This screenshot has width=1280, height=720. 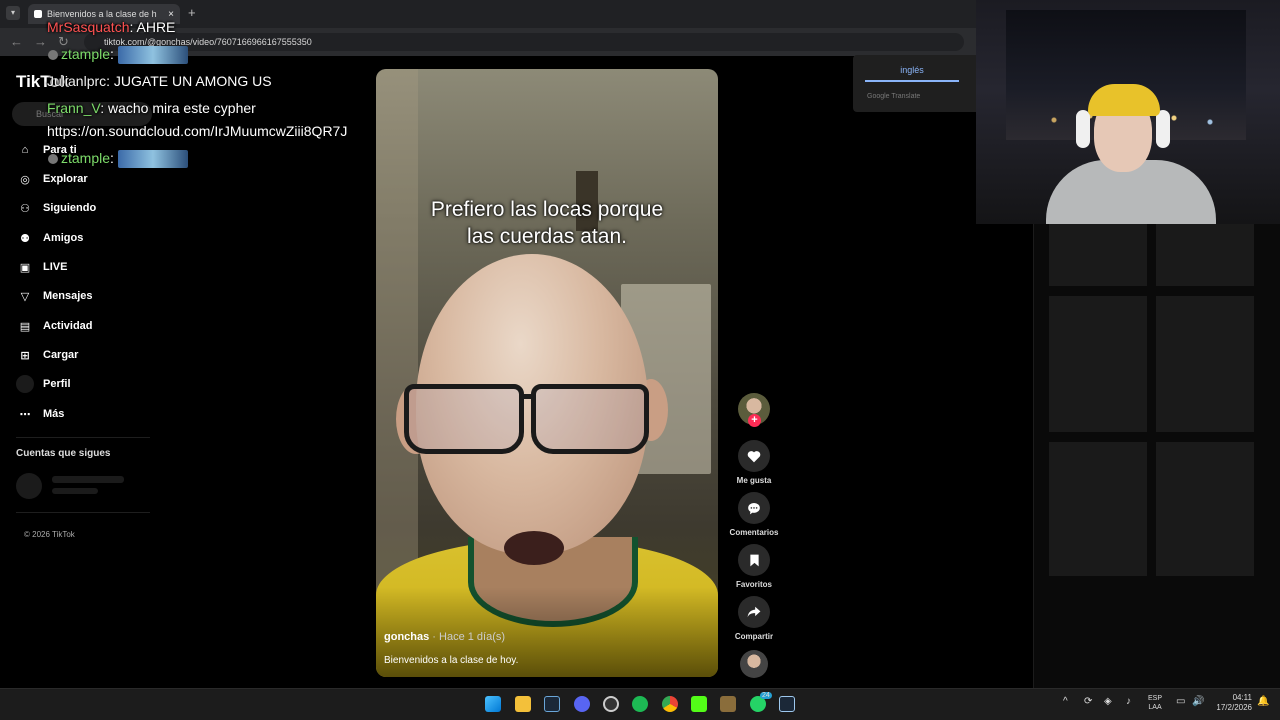 I want to click on sidebar-item-label: Siguiendo, so click(x=70, y=208).